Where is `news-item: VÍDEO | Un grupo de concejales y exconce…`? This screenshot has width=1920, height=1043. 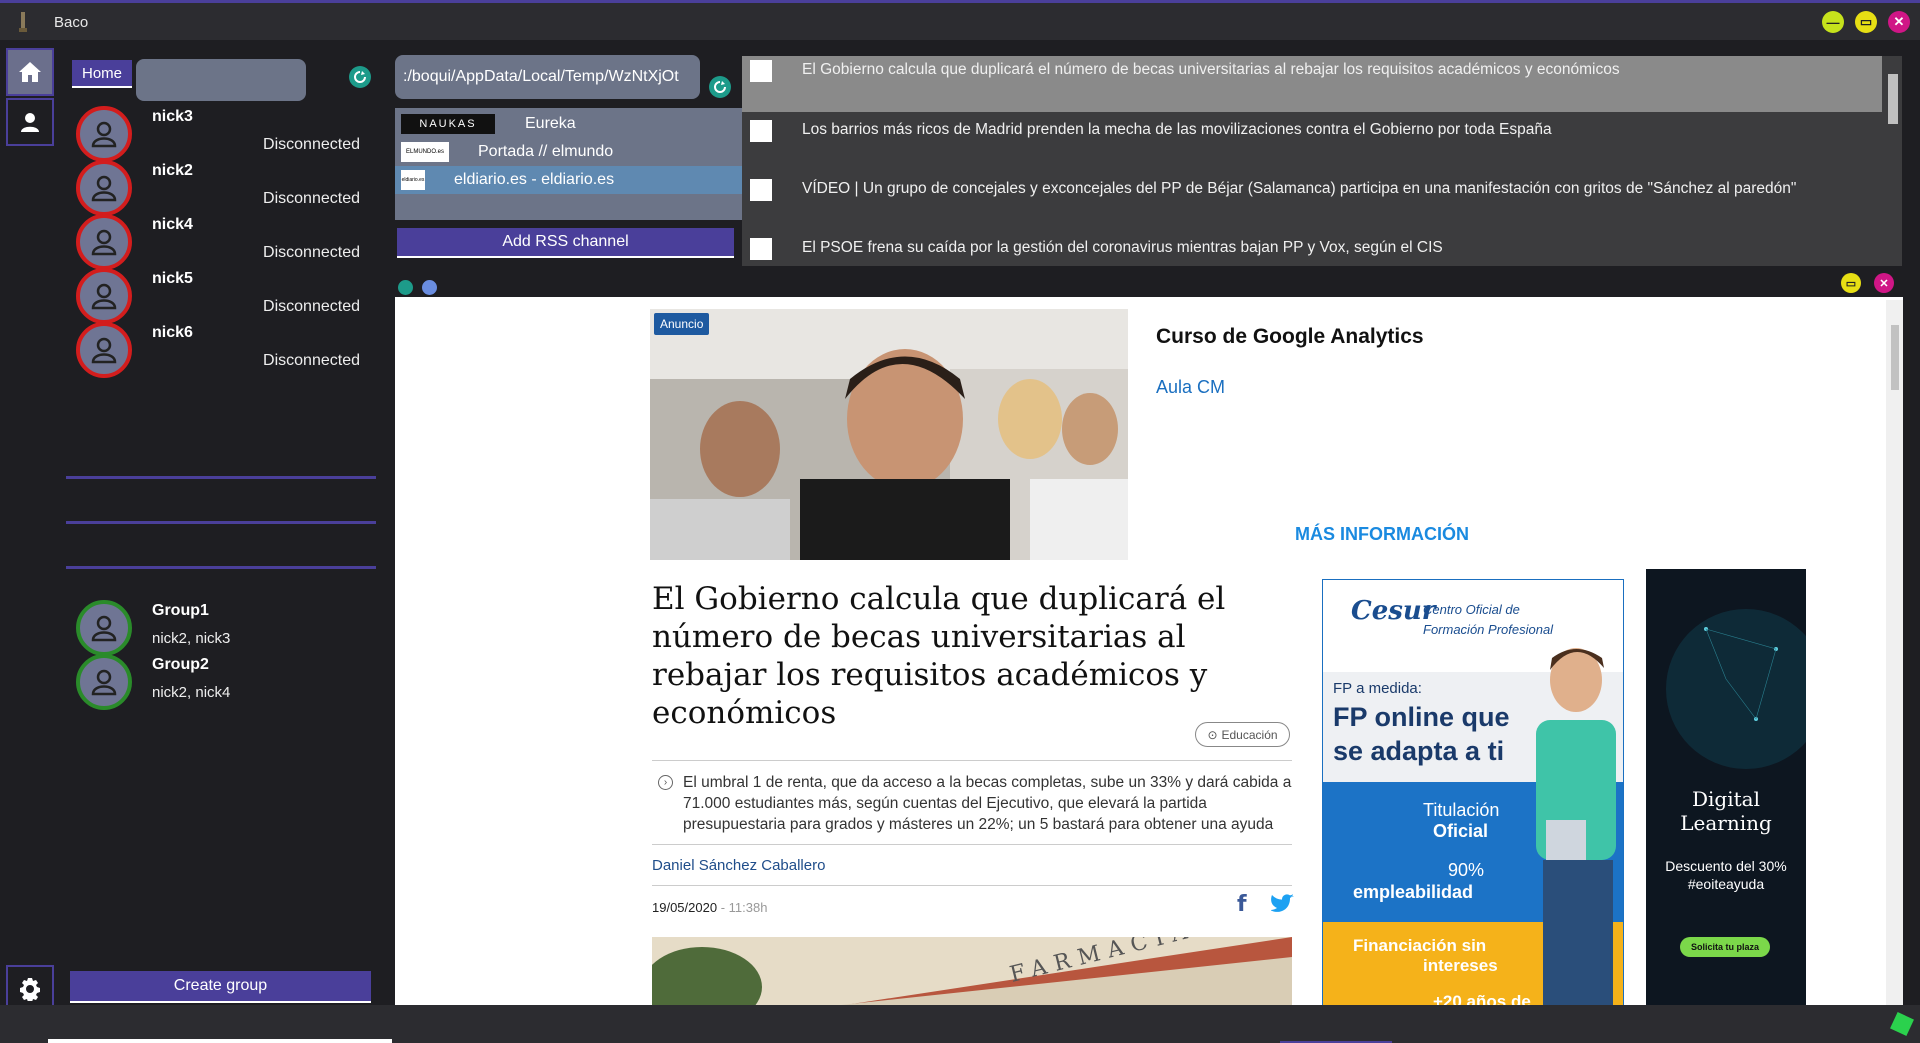
news-item: VÍDEO | Un grupo de concejales y exconce… is located at coordinates (1312, 203).